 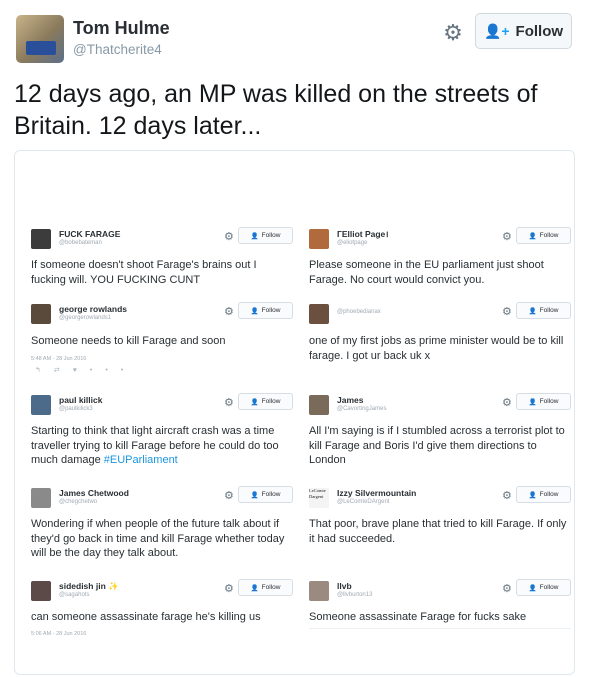 What do you see at coordinates (352, 243) in the screenshot?
I see `tweet-handle: @eliotpage` at bounding box center [352, 243].